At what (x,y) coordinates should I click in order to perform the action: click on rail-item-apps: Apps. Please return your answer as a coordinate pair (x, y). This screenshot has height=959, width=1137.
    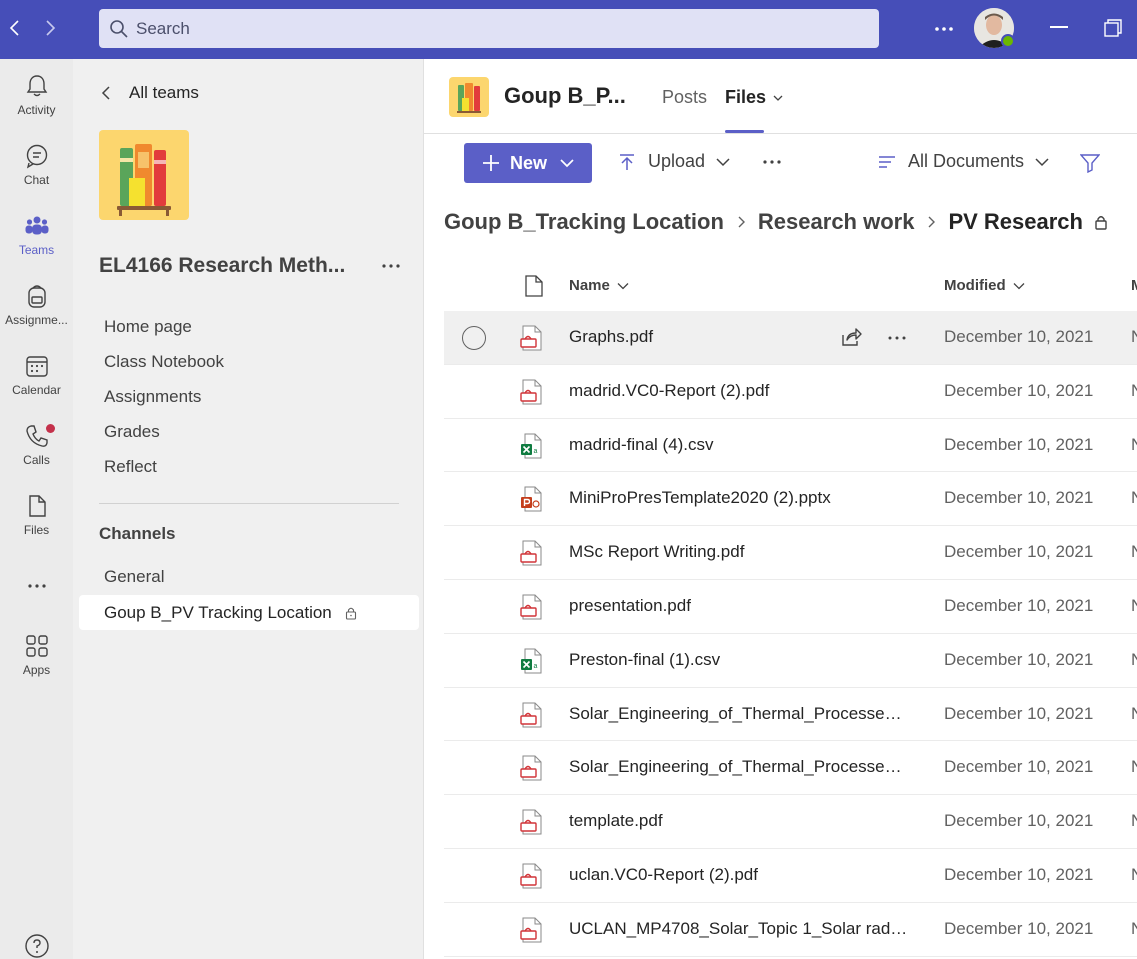
    Looking at the image, I should click on (36, 668).